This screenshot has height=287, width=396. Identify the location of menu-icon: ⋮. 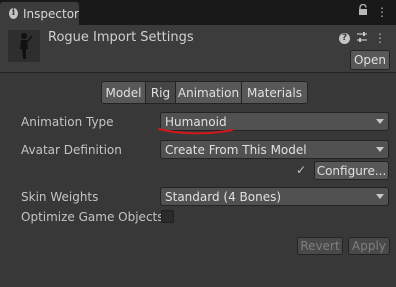
(382, 12).